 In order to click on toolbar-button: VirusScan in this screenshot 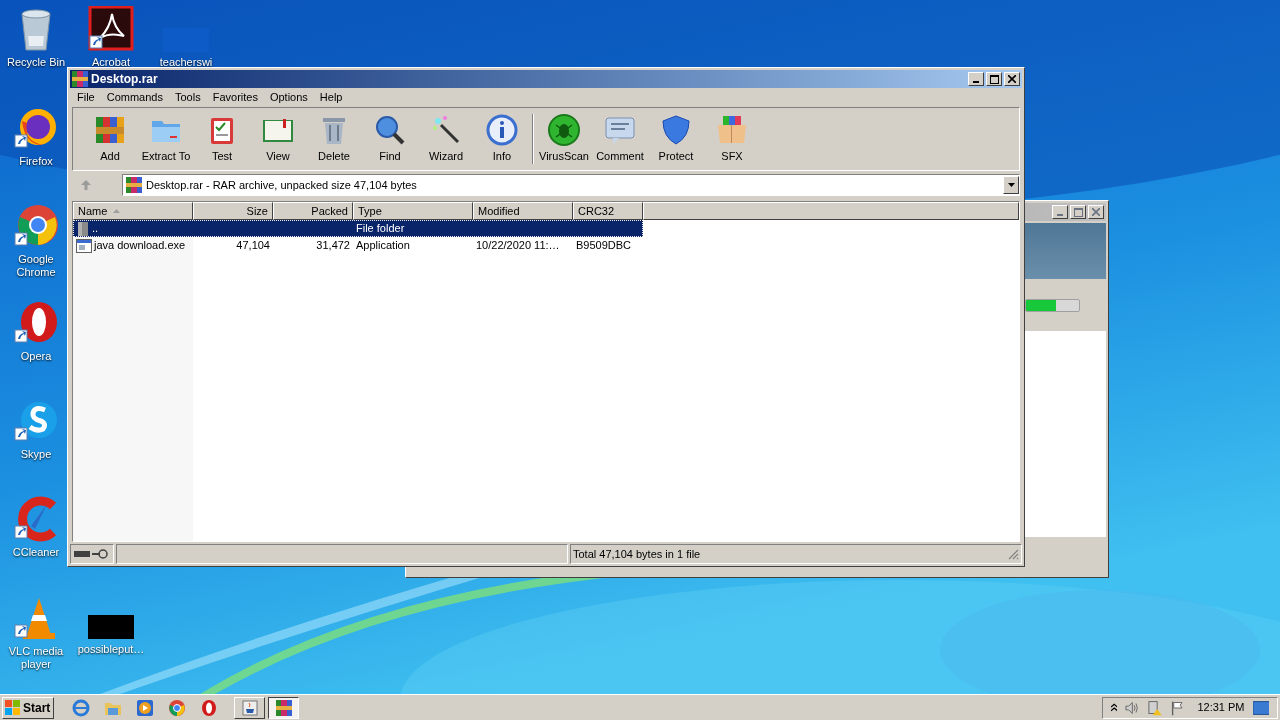, I will do `click(564, 139)`.